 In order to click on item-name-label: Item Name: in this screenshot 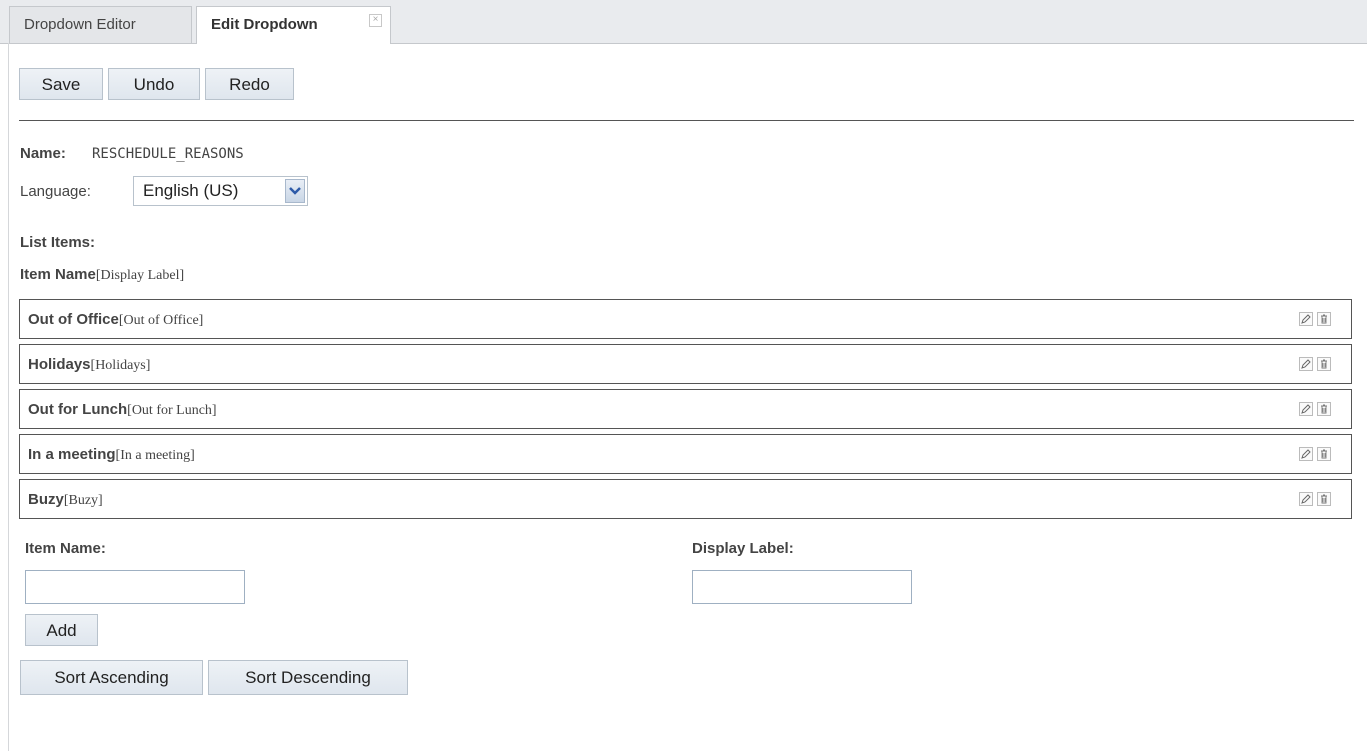, I will do `click(65, 548)`.